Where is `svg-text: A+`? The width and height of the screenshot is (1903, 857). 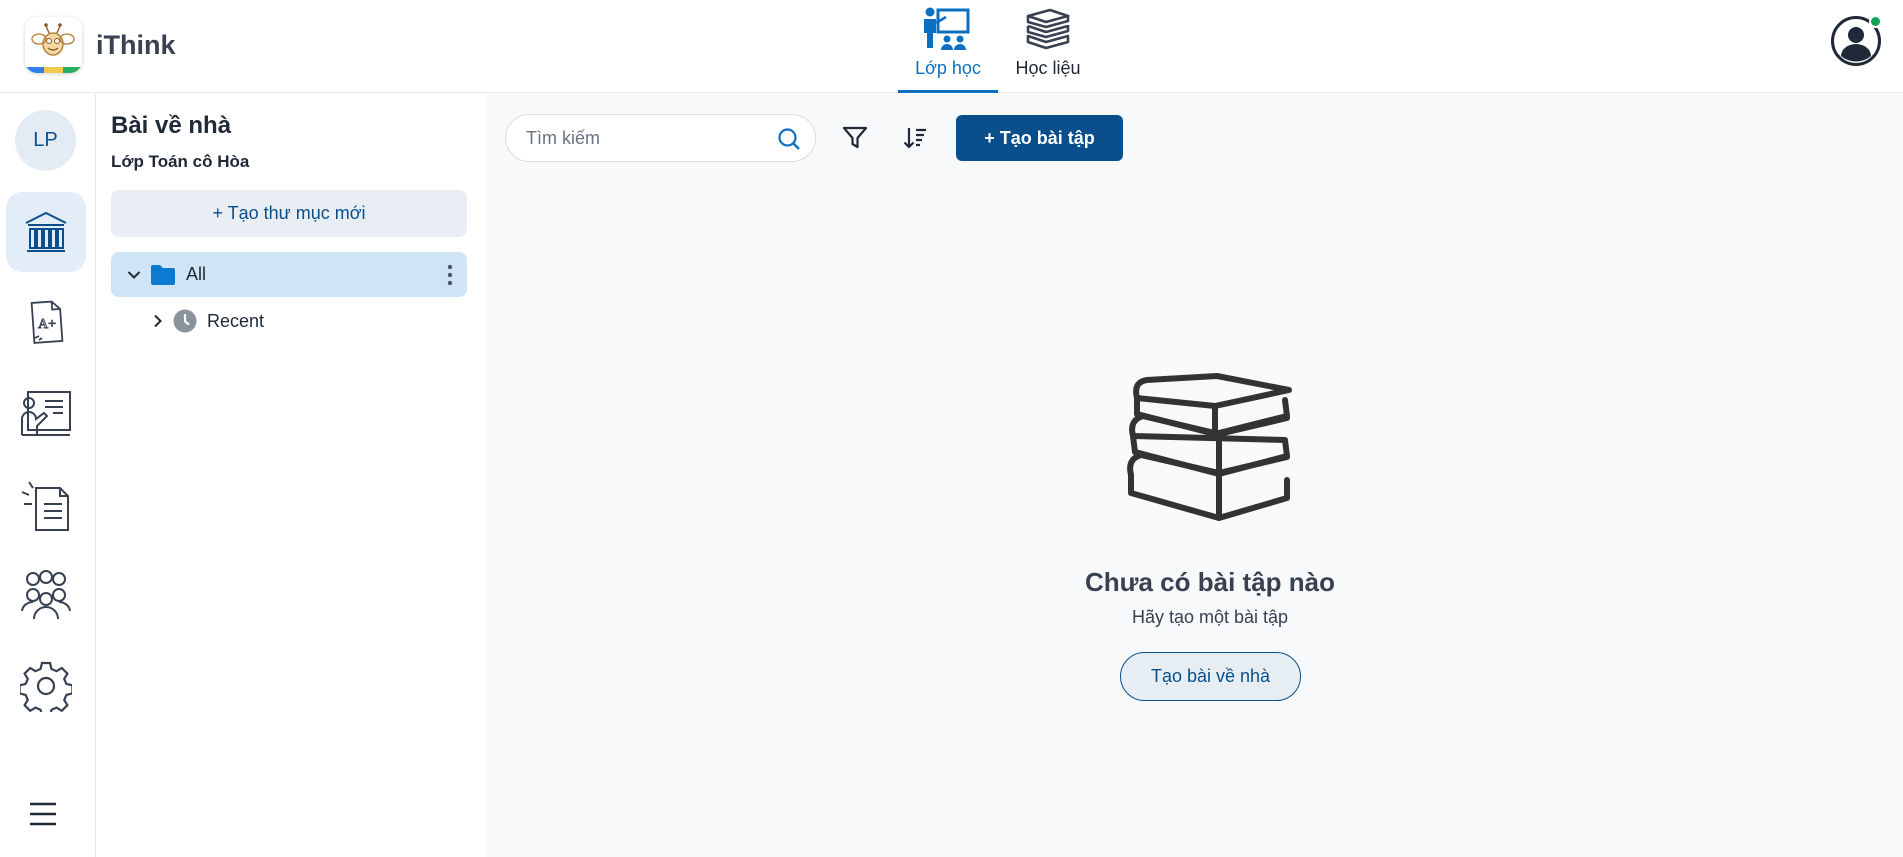 svg-text: A+ is located at coordinates (47, 324).